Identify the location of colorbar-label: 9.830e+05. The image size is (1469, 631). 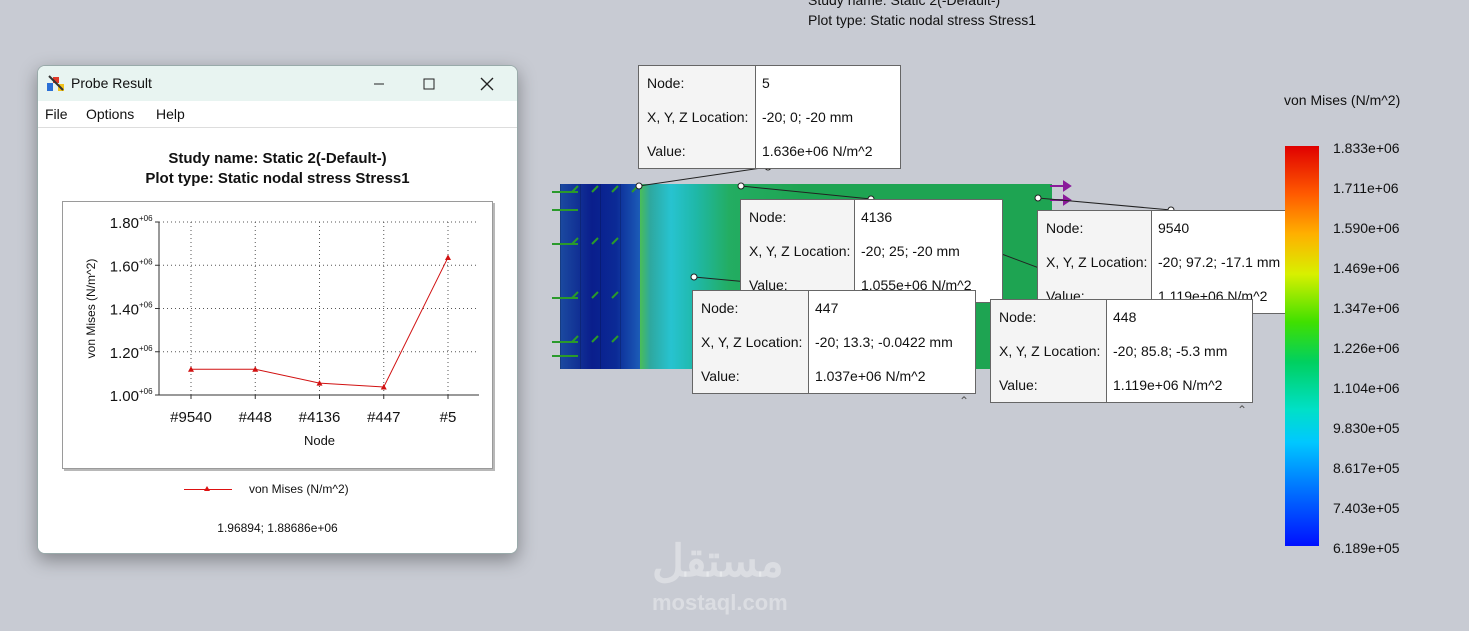
(1366, 428).